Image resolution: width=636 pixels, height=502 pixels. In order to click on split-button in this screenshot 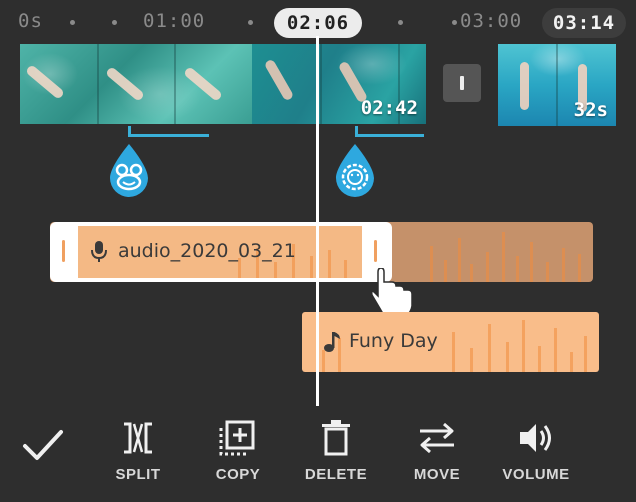, I will do `click(138, 440)`.